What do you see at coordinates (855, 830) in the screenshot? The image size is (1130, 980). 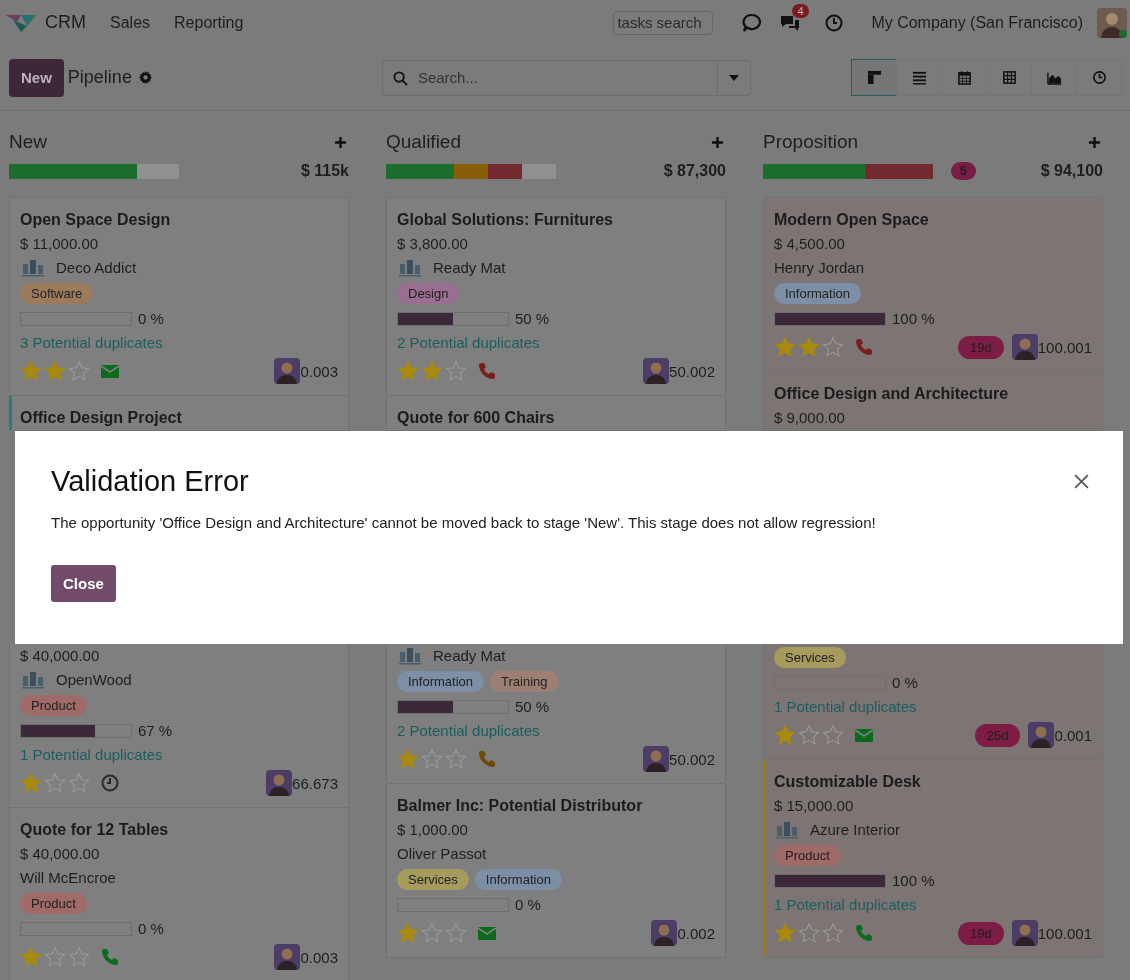 I see `customer-name: Azure Interior` at bounding box center [855, 830].